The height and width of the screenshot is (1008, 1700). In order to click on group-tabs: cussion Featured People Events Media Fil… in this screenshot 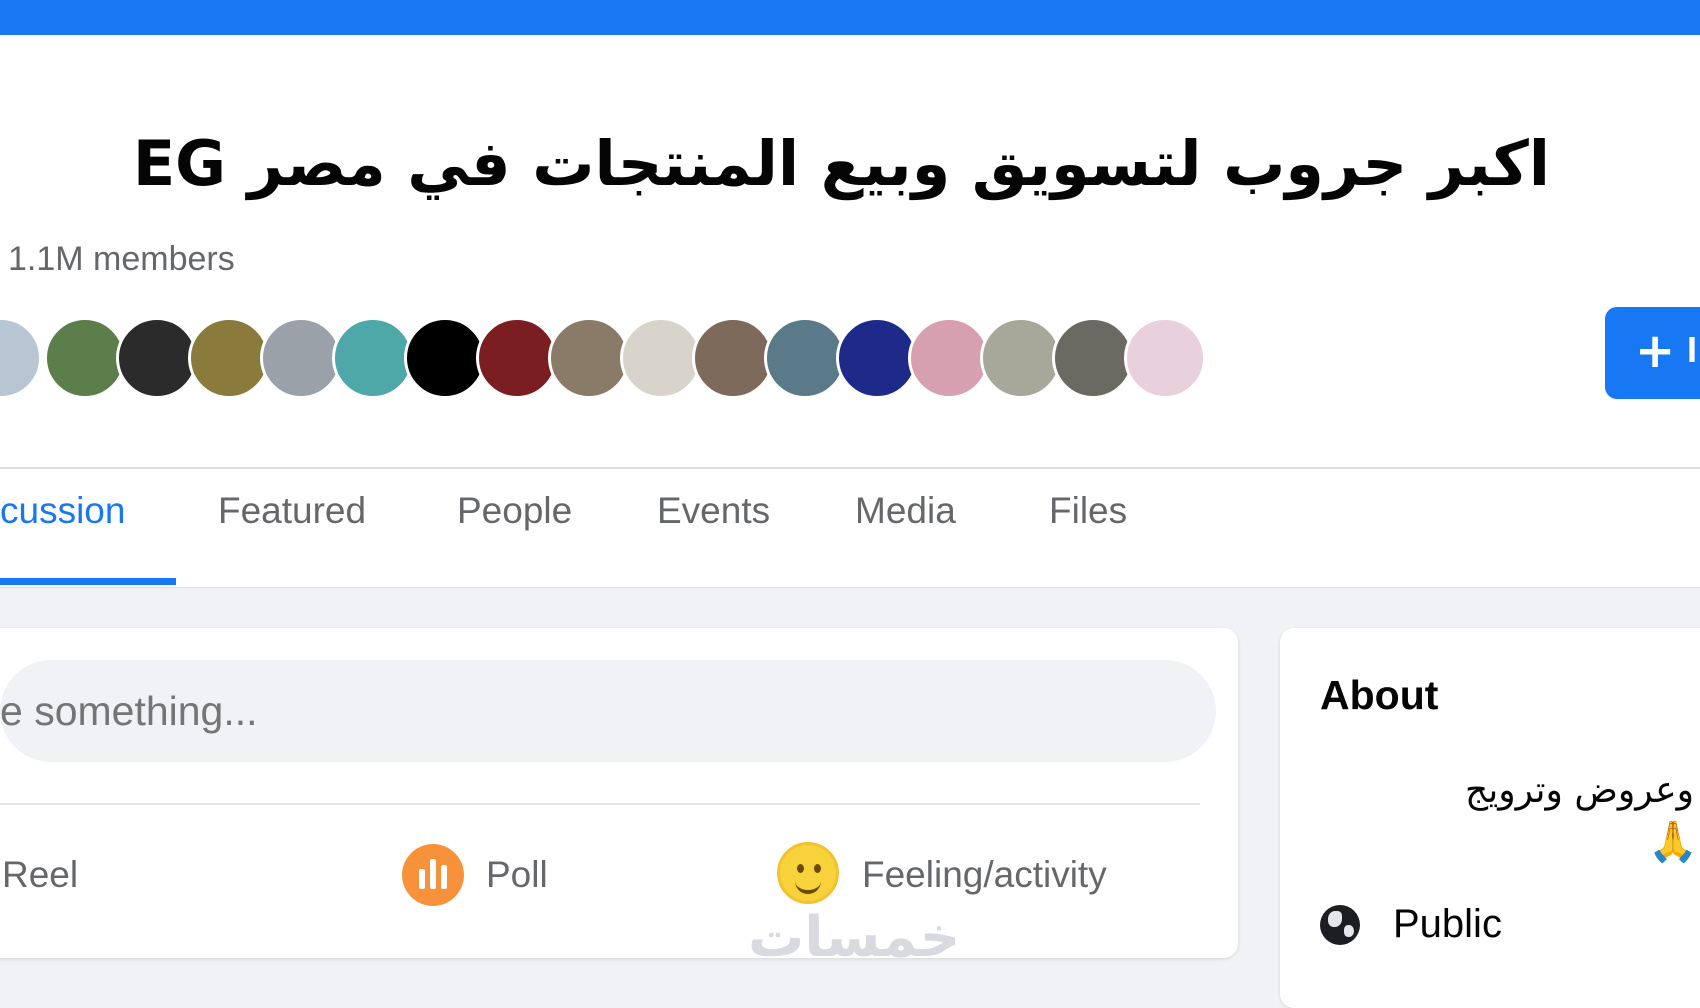, I will do `click(850, 524)`.